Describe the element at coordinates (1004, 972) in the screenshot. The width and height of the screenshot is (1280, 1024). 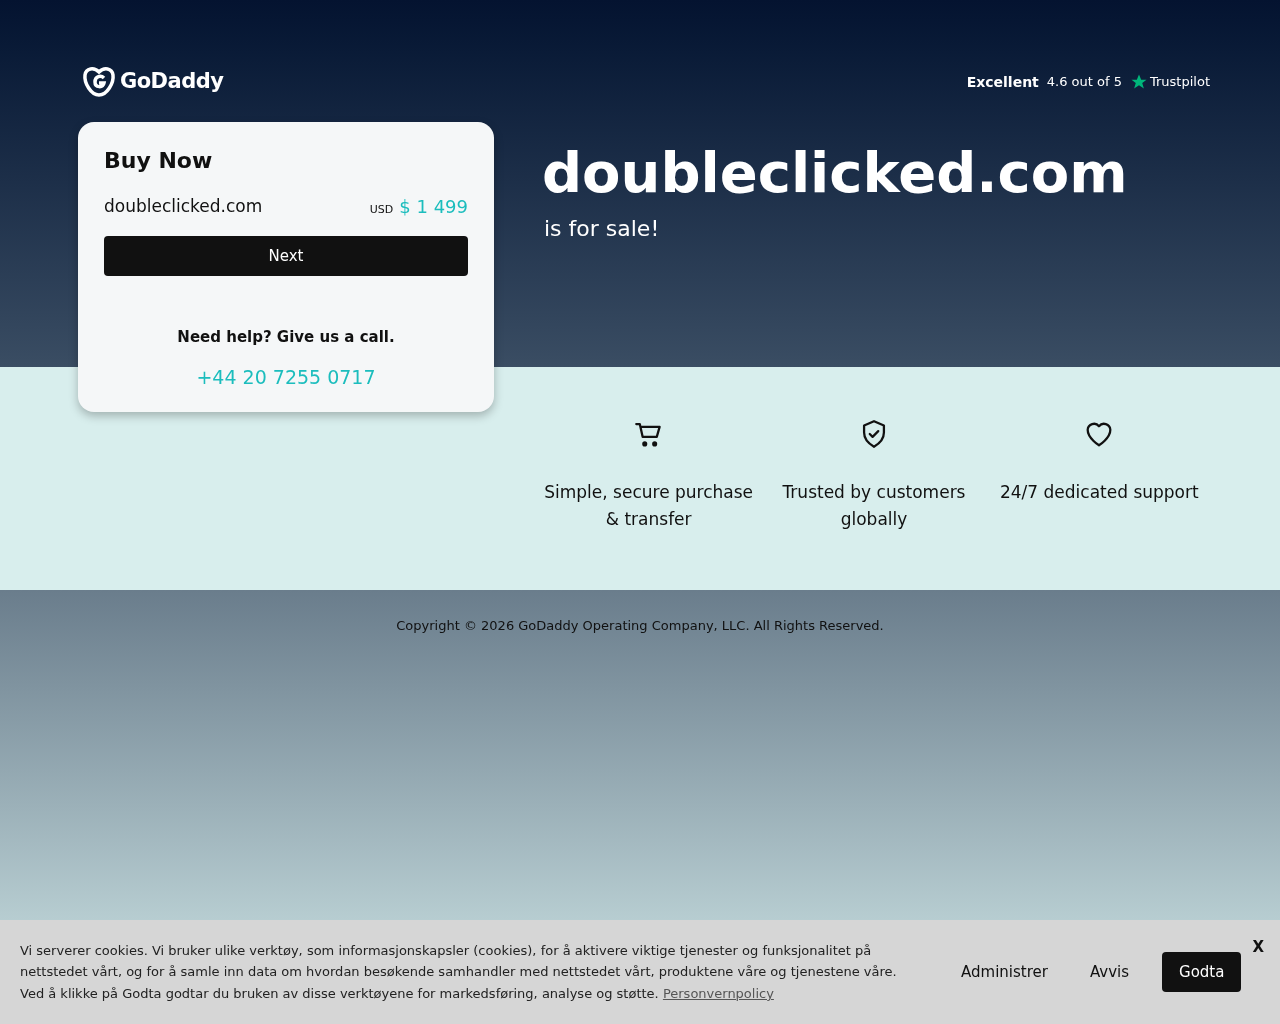
I see `cookie-option-button: Administrer` at that location.